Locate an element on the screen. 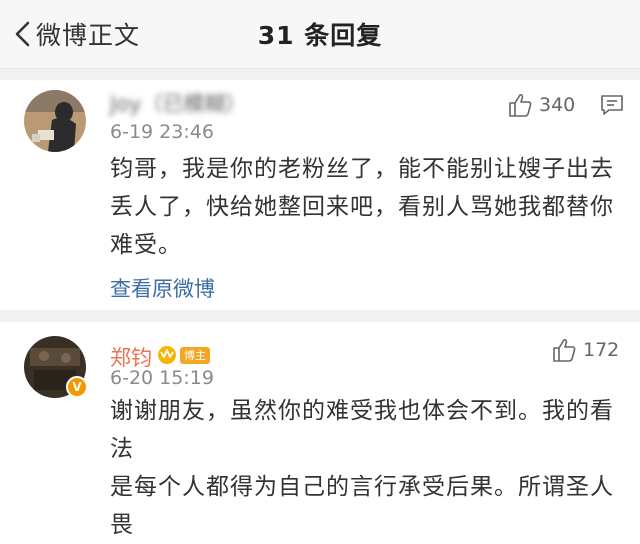 The height and width of the screenshot is (544, 640). blogger-badge: 博主 is located at coordinates (195, 355).